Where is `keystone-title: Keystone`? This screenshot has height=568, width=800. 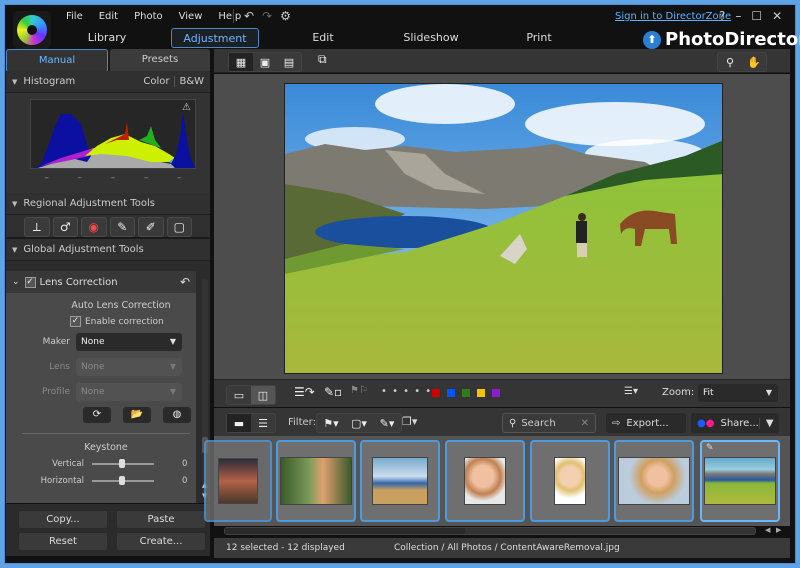
keystone-title: Keystone is located at coordinates (106, 447).